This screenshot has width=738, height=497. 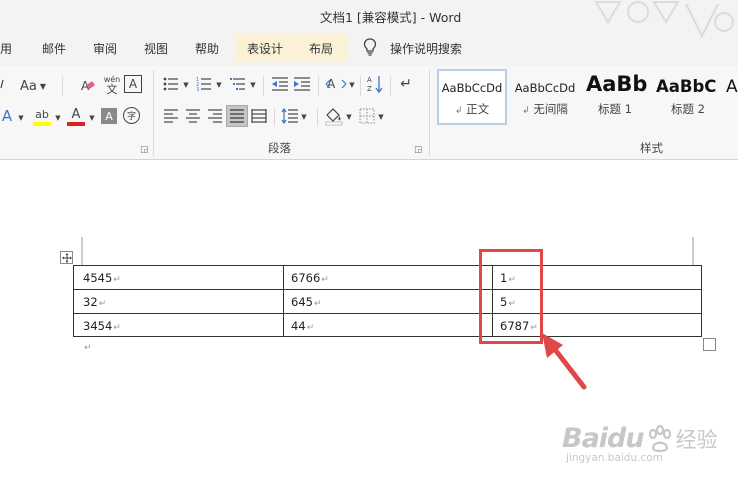 I want to click on tell-me-search: 操作说明搜索, so click(x=426, y=48).